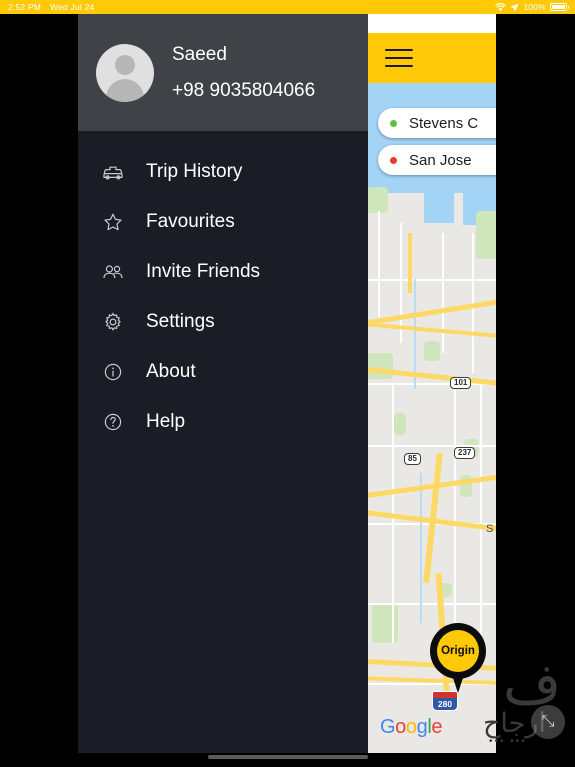 The width and height of the screenshot is (575, 767). I want to click on map-water-bay, so click(432, 138).